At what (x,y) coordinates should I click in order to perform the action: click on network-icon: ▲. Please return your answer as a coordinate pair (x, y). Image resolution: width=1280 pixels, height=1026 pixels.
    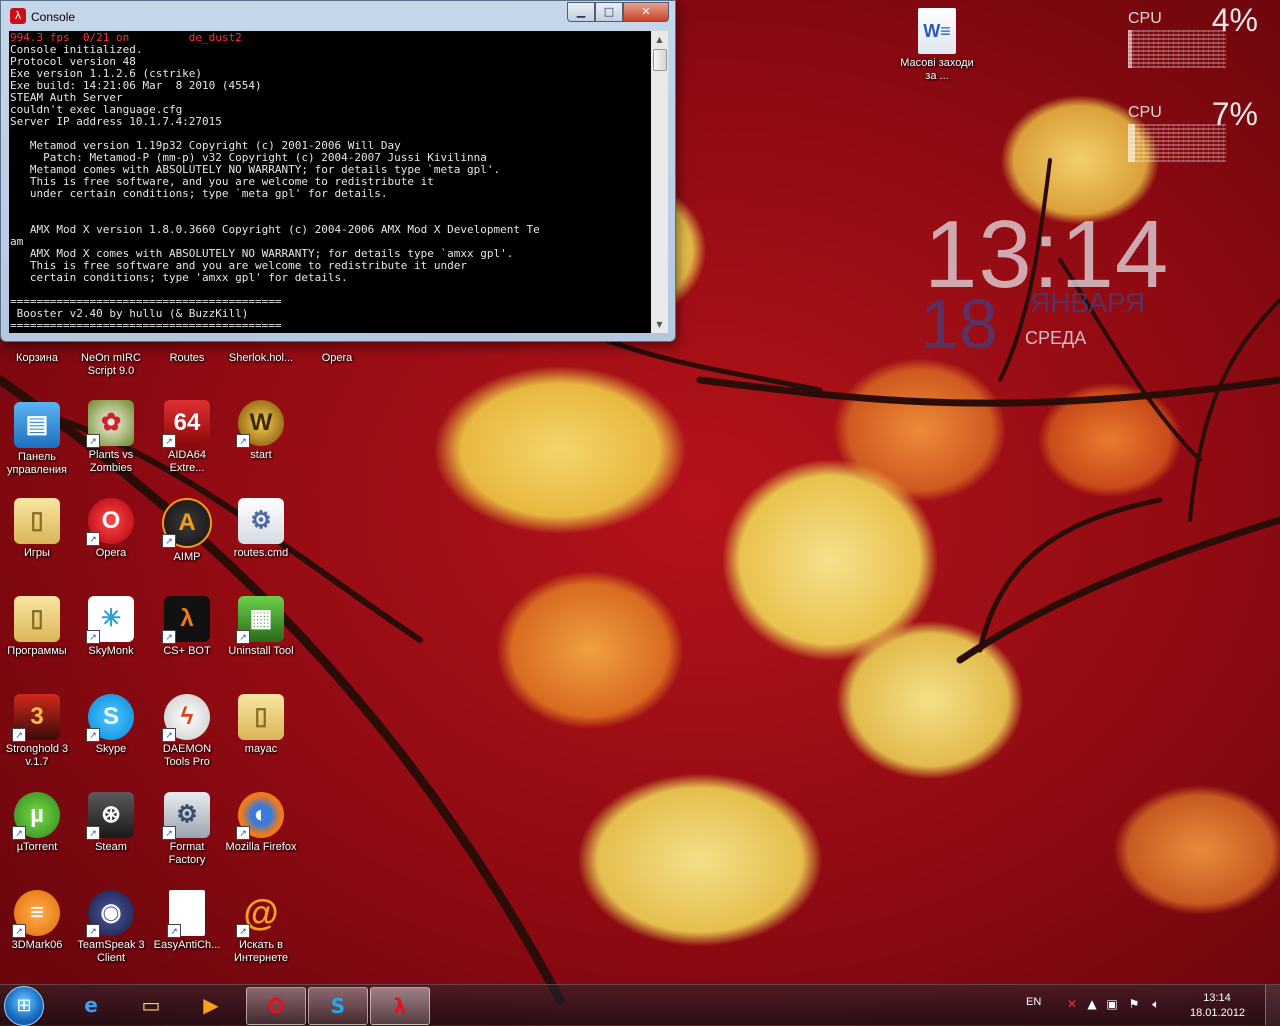
    Looking at the image, I should click on (1092, 1004).